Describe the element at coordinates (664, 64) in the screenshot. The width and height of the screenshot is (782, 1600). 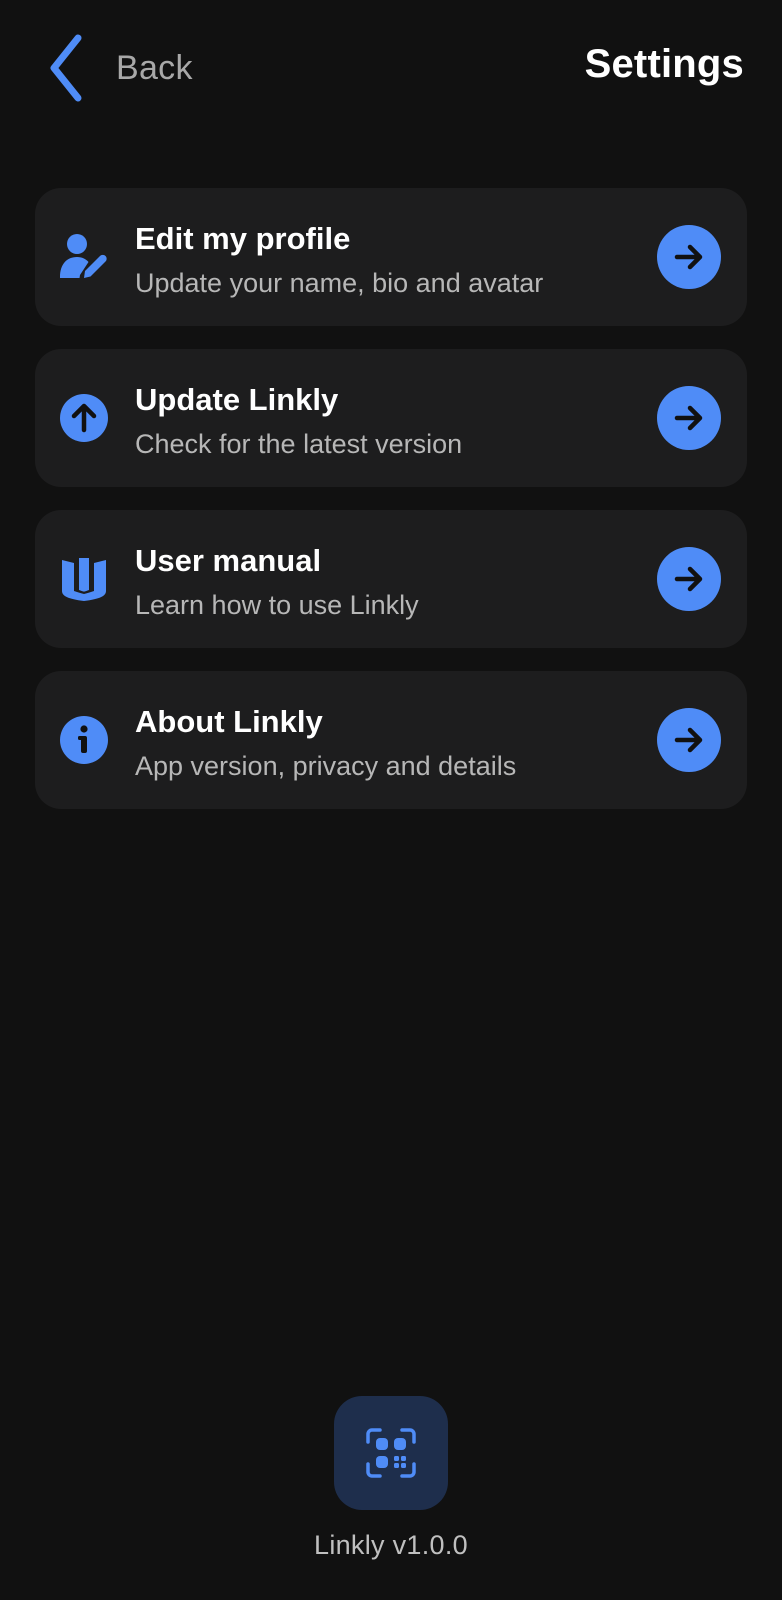
I see `page-title: Settings` at that location.